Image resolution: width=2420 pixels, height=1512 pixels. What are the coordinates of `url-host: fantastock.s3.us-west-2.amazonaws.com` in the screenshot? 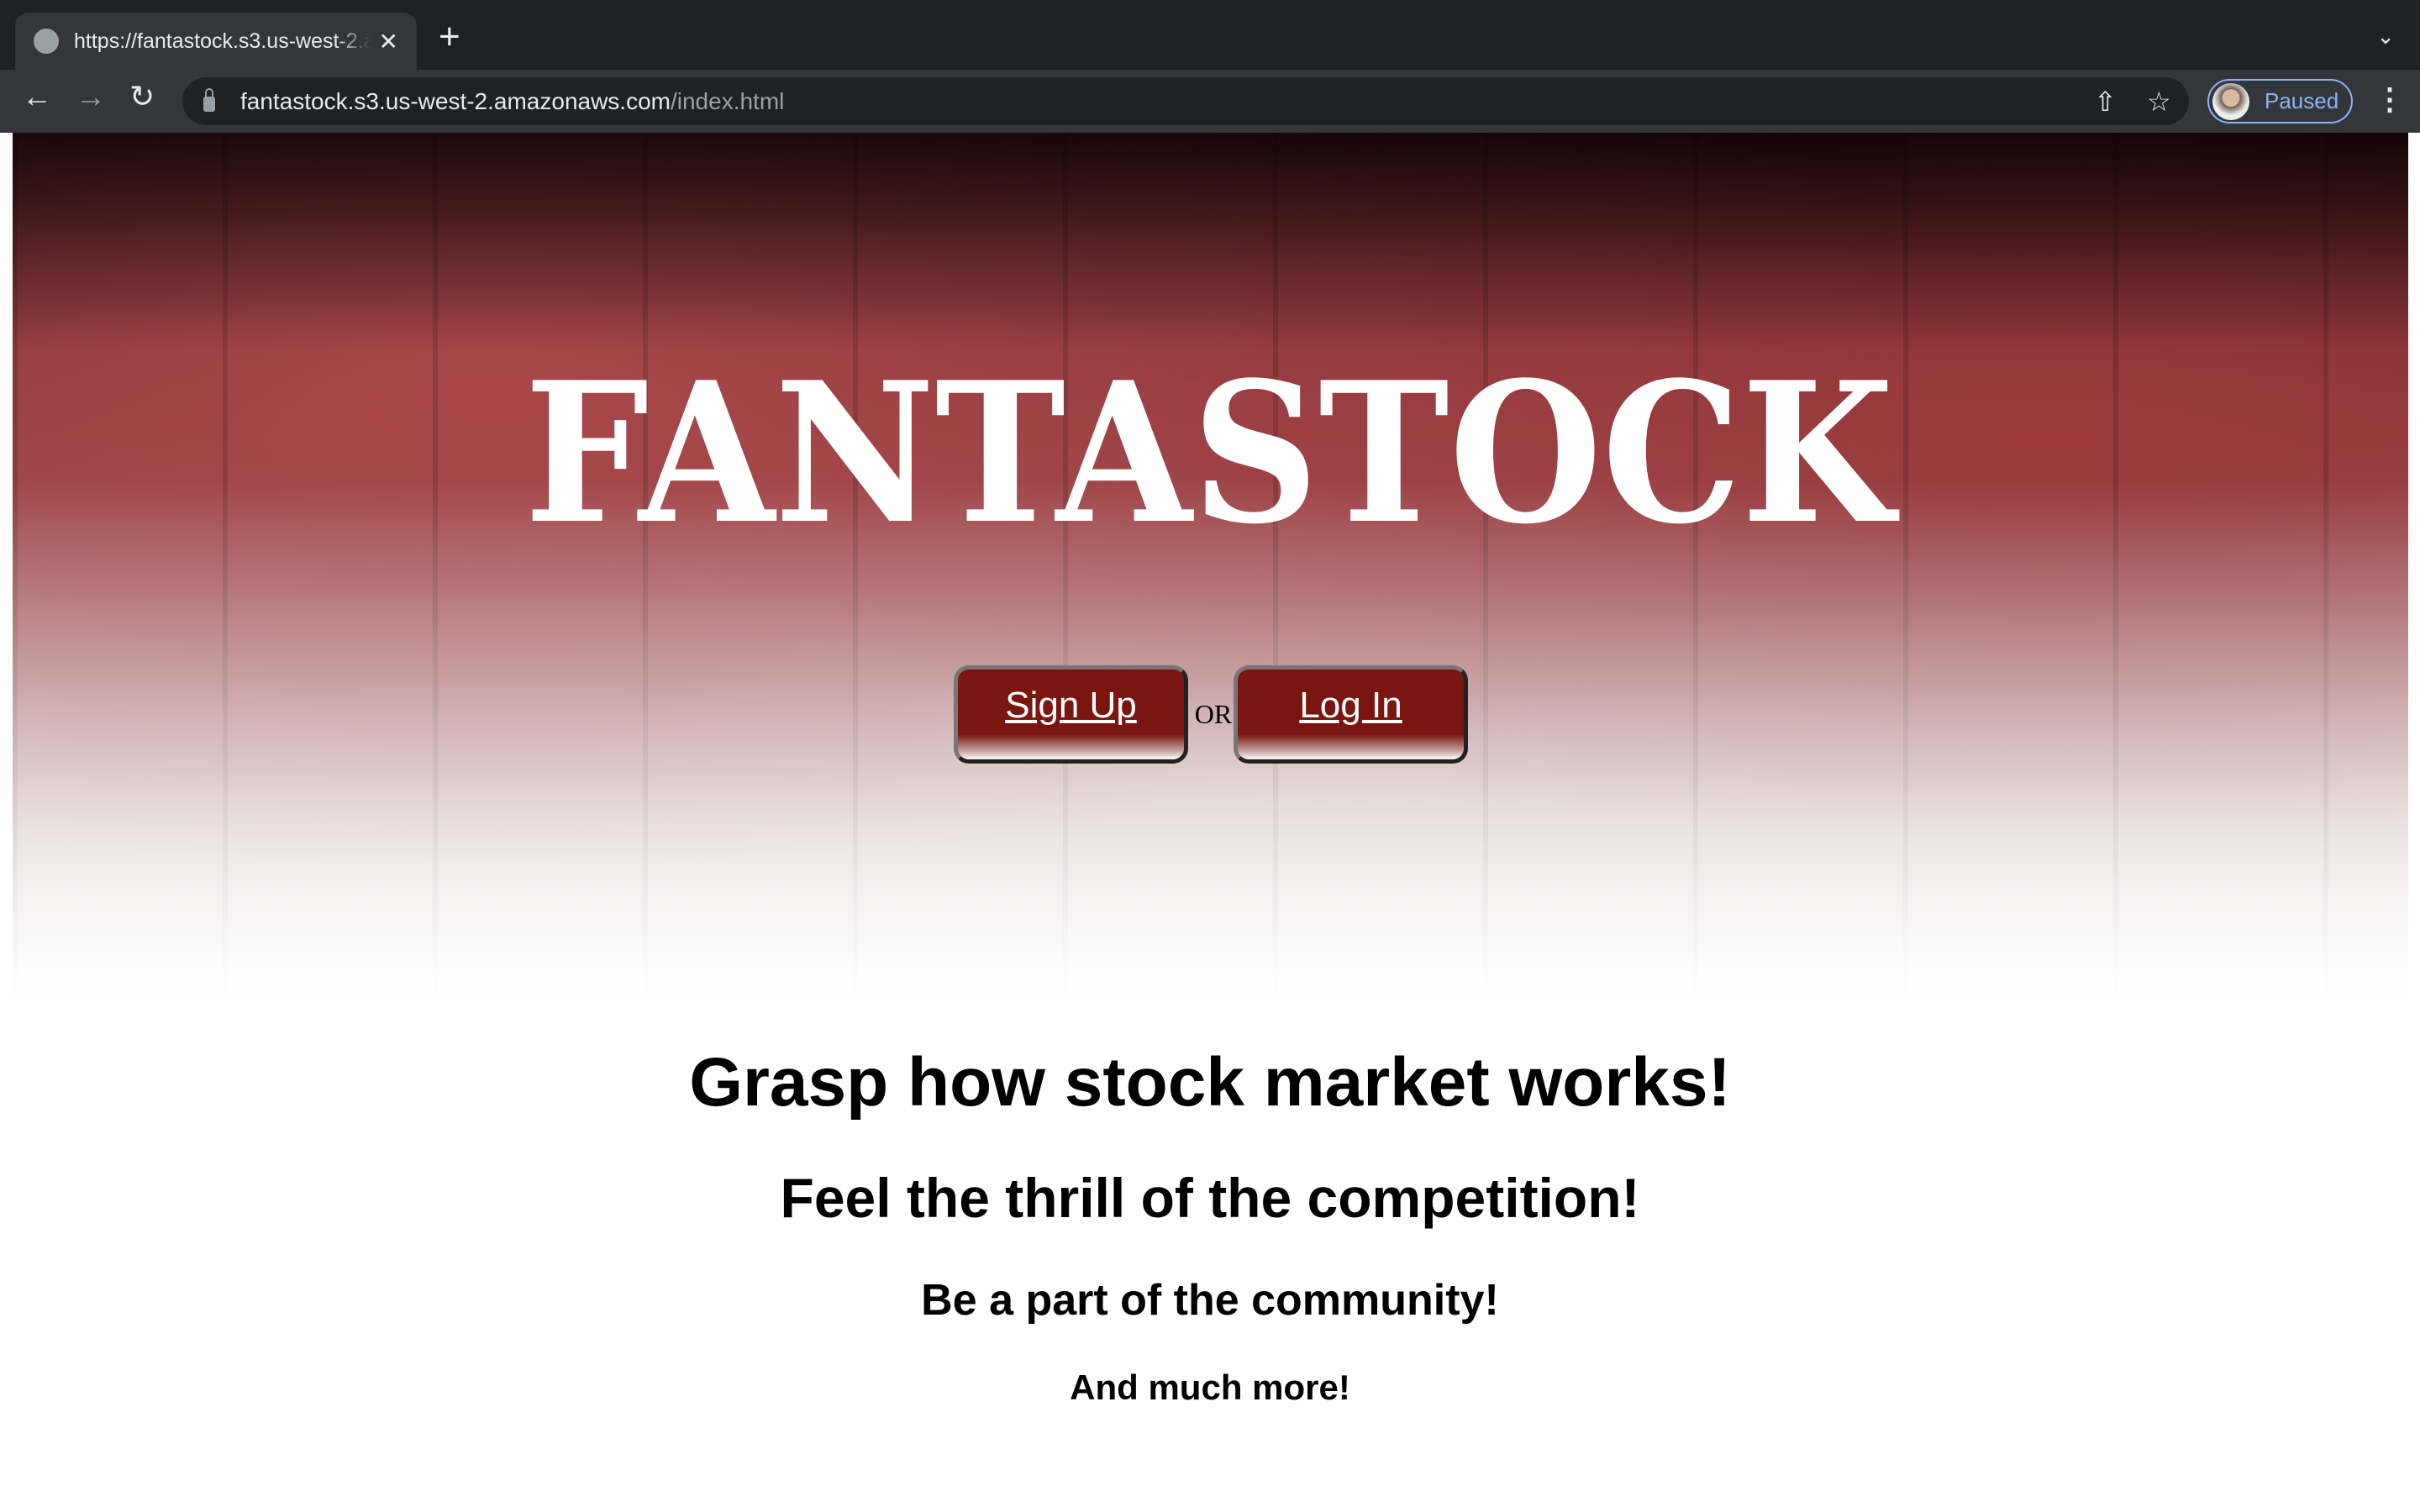 It's located at (455, 100).